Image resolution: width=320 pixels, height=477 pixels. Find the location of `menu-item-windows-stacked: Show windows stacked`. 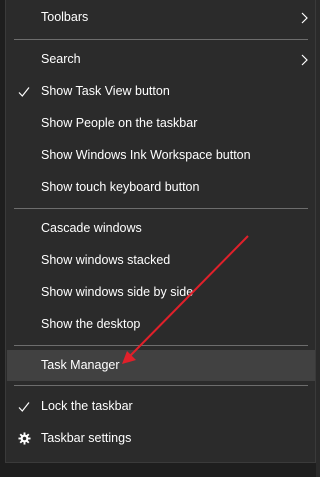

menu-item-windows-stacked: Show windows stacked is located at coordinates (161, 260).